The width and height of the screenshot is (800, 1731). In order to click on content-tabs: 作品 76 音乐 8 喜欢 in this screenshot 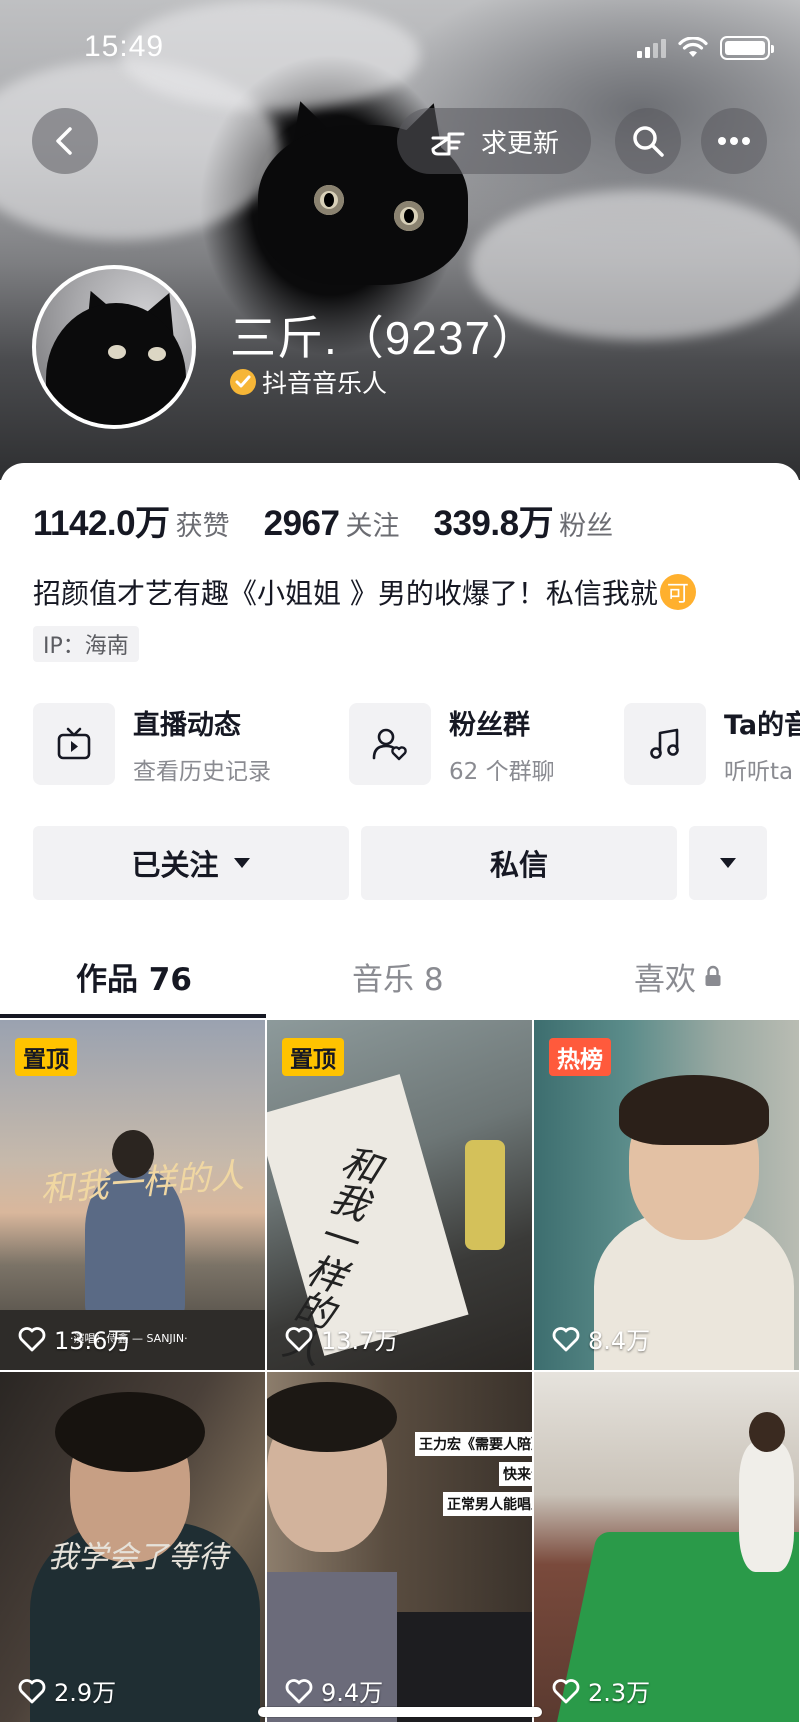, I will do `click(400, 979)`.